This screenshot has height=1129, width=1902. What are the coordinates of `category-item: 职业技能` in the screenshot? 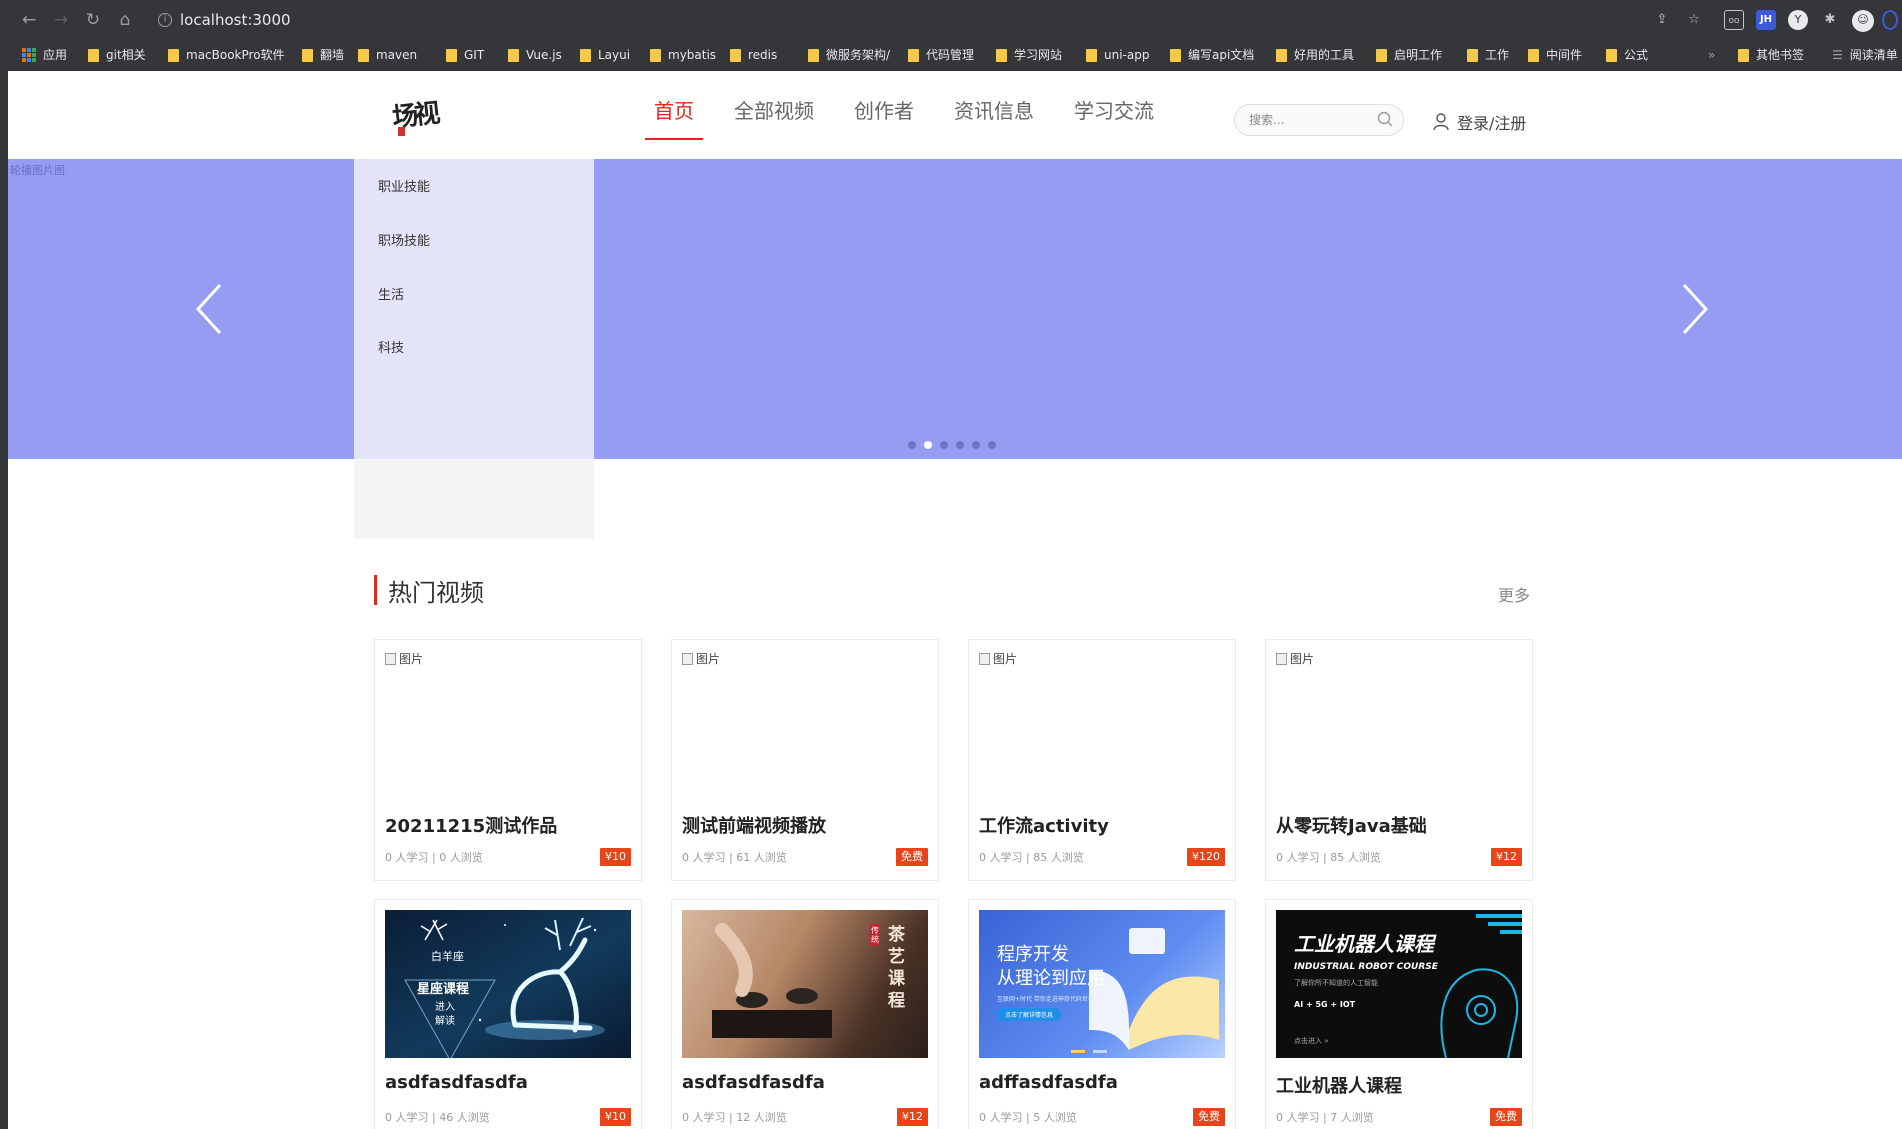 It's located at (404, 185).